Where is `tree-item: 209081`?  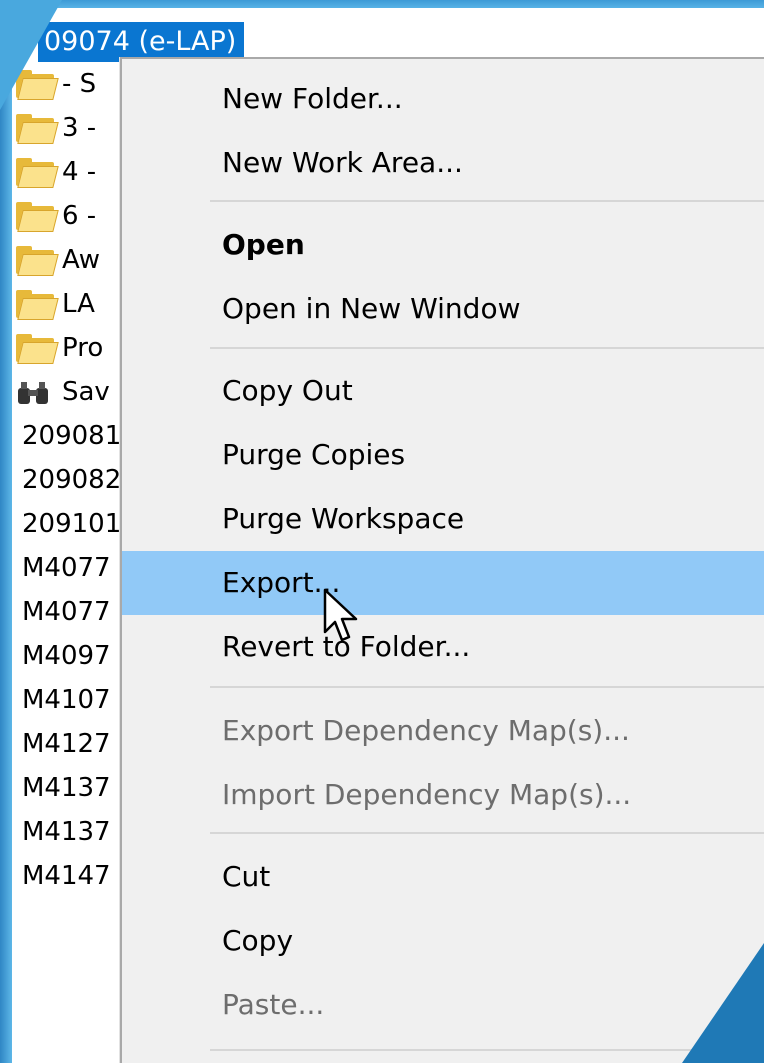
tree-item: 209081 is located at coordinates (66, 436).